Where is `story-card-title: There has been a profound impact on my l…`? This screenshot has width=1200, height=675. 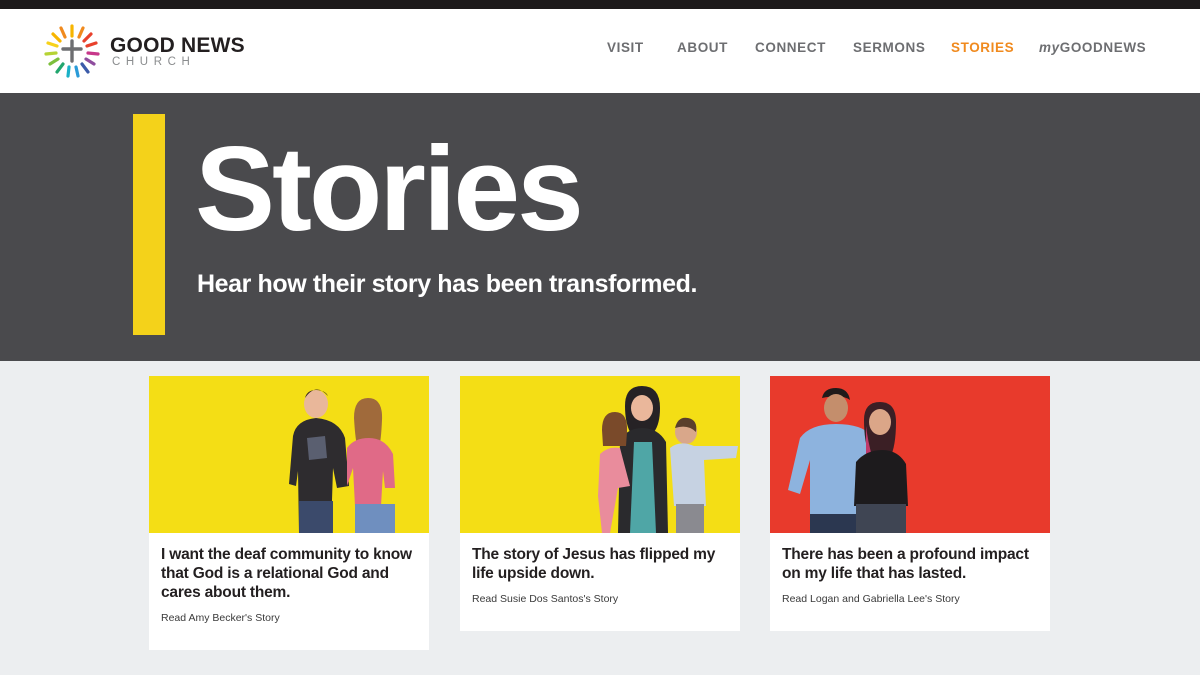 story-card-title: There has been a profound impact on my l… is located at coordinates (905, 564).